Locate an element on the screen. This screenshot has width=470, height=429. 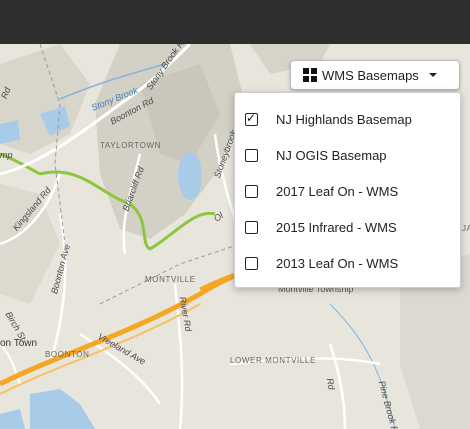
basemap-option-label: NJ Highlands Basemap is located at coordinates (344, 119).